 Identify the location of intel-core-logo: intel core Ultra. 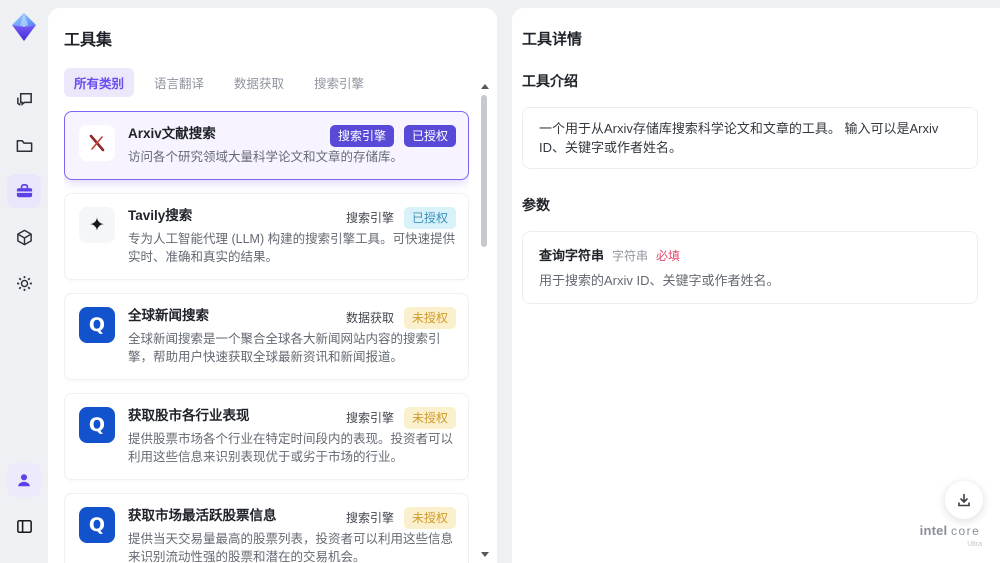
(950, 537).